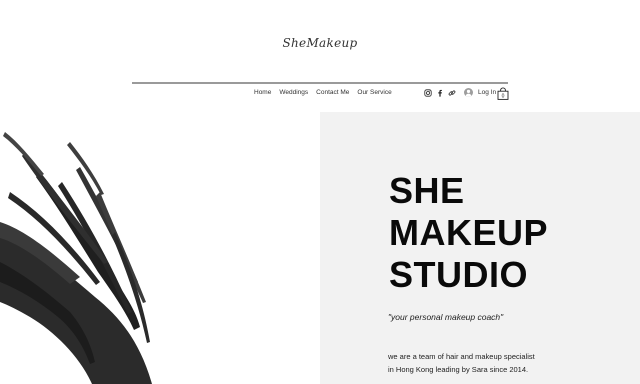 The image size is (640, 384). I want to click on nav-item-weddings: Weddings, so click(293, 92).